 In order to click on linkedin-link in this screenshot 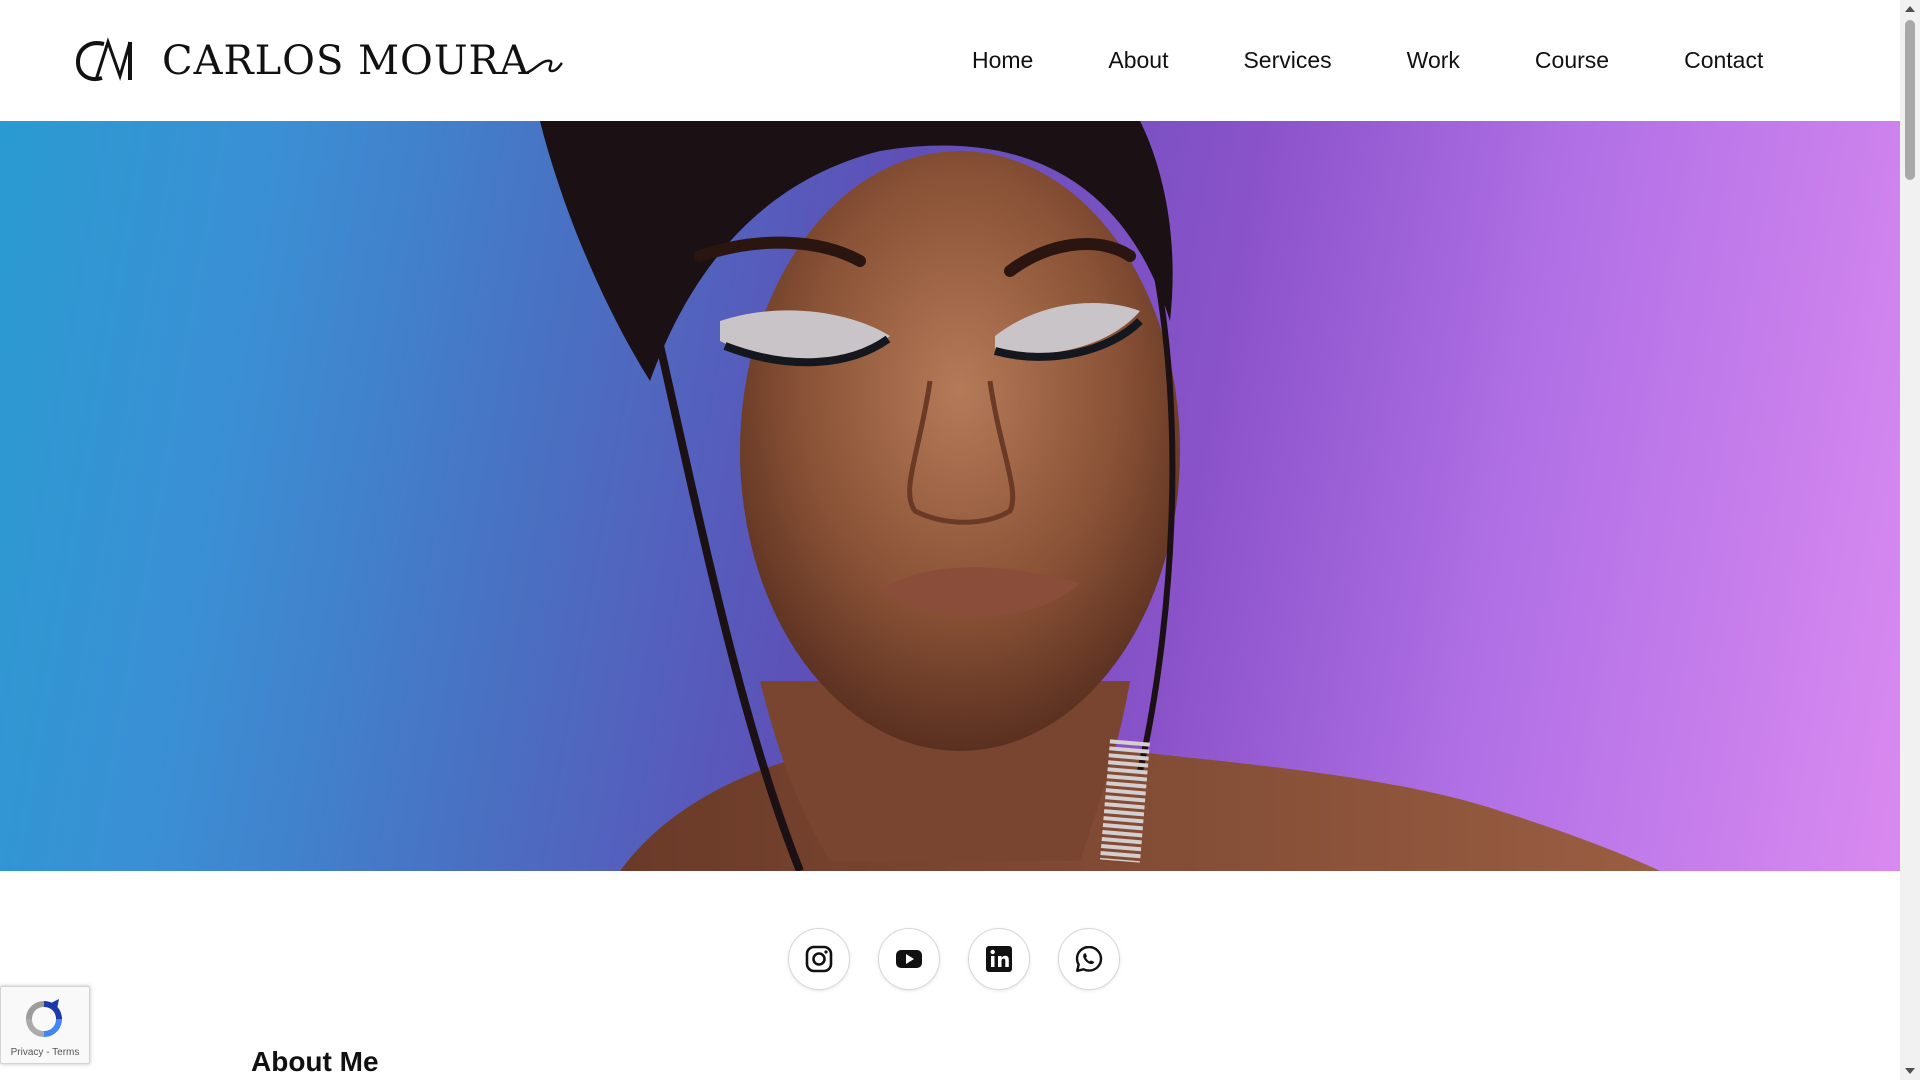, I will do `click(999, 959)`.